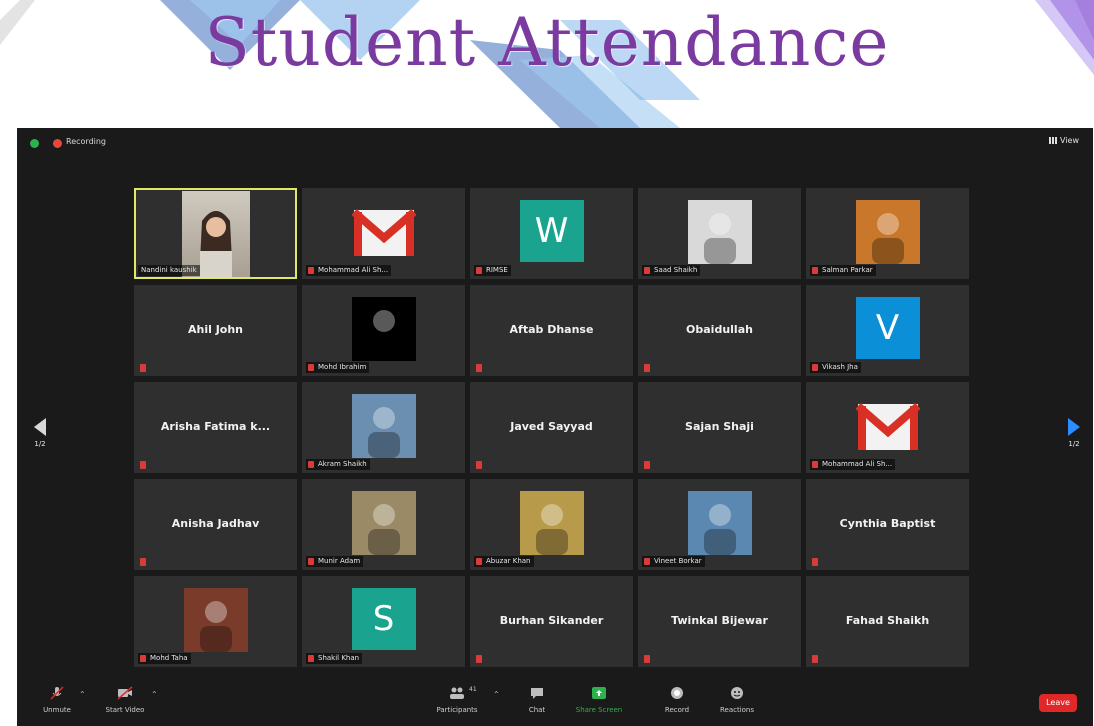  Describe the element at coordinates (215, 233) in the screenshot. I see `participant-tile: Nandini kaushik` at that location.